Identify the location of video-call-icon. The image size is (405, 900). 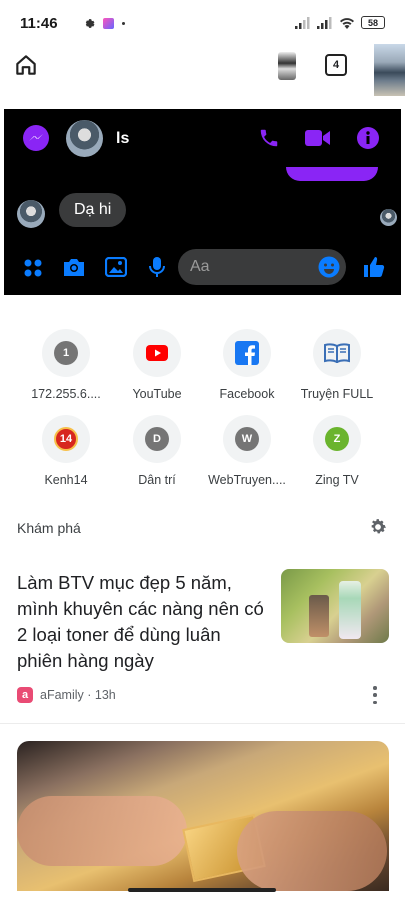
(318, 138).